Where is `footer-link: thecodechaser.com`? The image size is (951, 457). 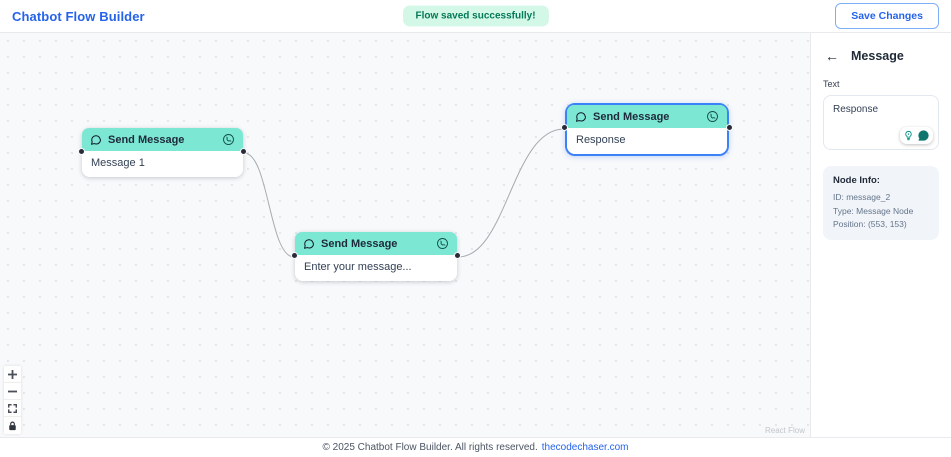
footer-link: thecodechaser.com is located at coordinates (585, 447).